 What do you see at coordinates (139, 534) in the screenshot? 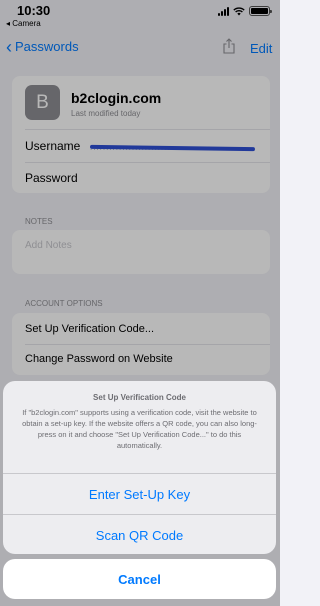
I see `scan-qr-code-button: Scan QR Code` at bounding box center [139, 534].